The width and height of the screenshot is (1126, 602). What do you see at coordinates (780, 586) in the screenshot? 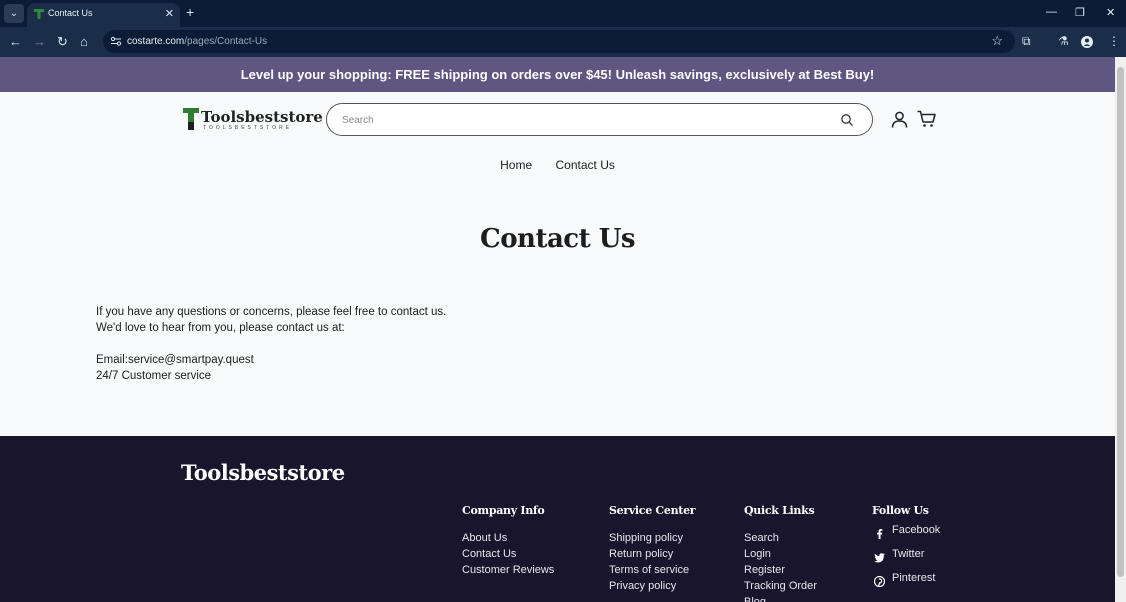
I see `footer-link-tracking-order: Tracking Order` at bounding box center [780, 586].